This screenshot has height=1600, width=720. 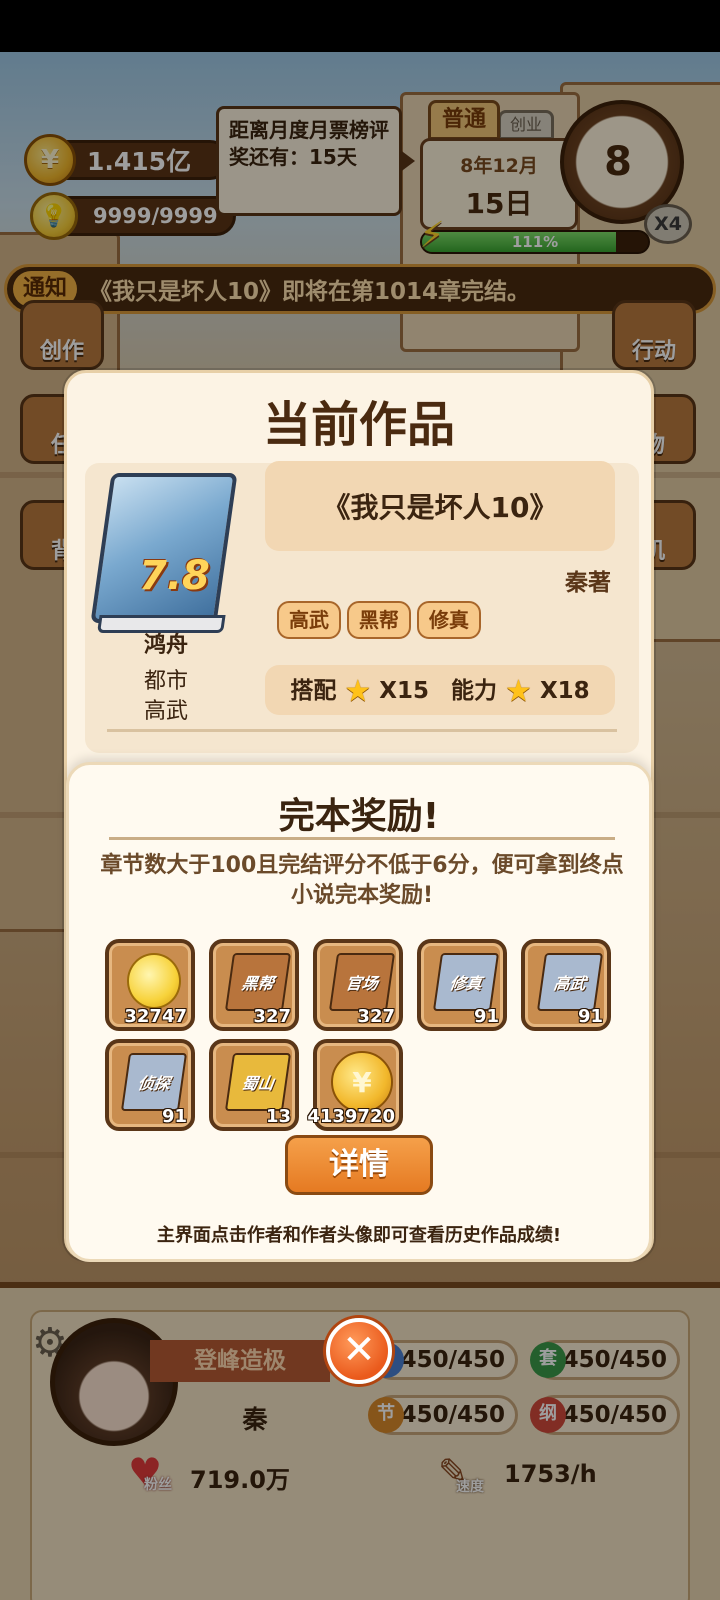 I want to click on match-value: X15, so click(x=404, y=691).